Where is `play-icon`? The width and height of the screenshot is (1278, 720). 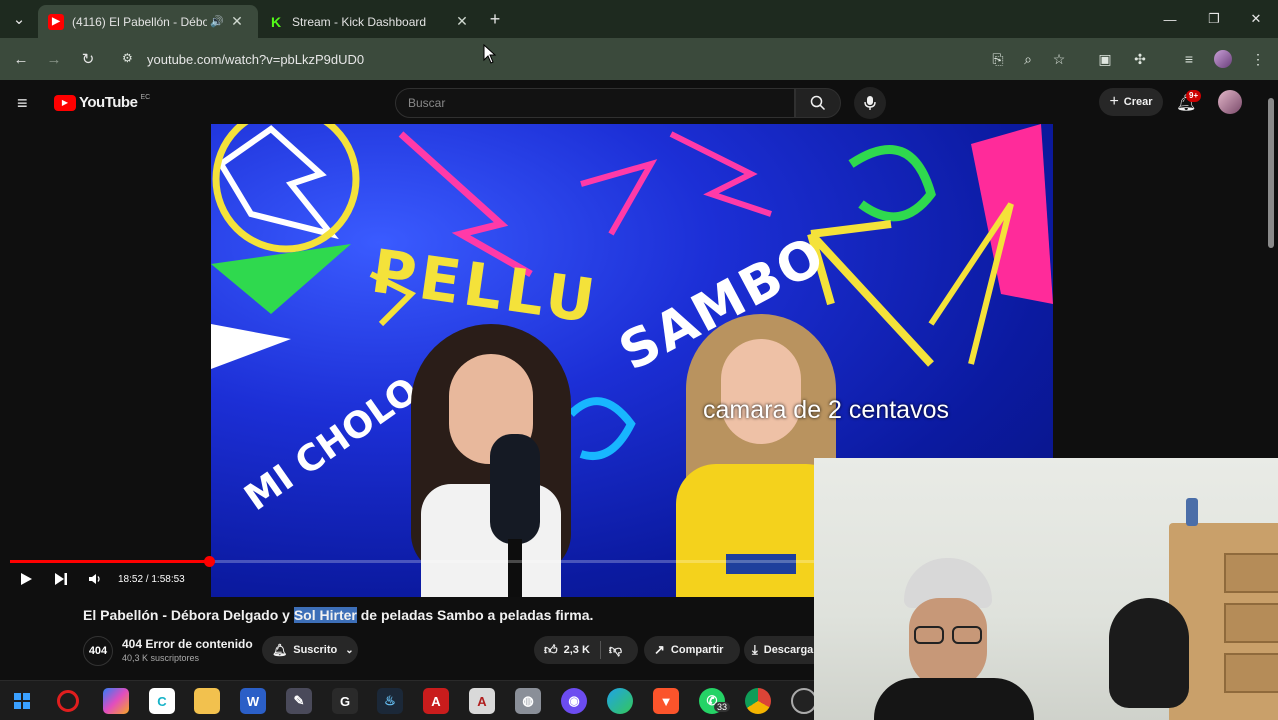
play-icon is located at coordinates (26, 579).